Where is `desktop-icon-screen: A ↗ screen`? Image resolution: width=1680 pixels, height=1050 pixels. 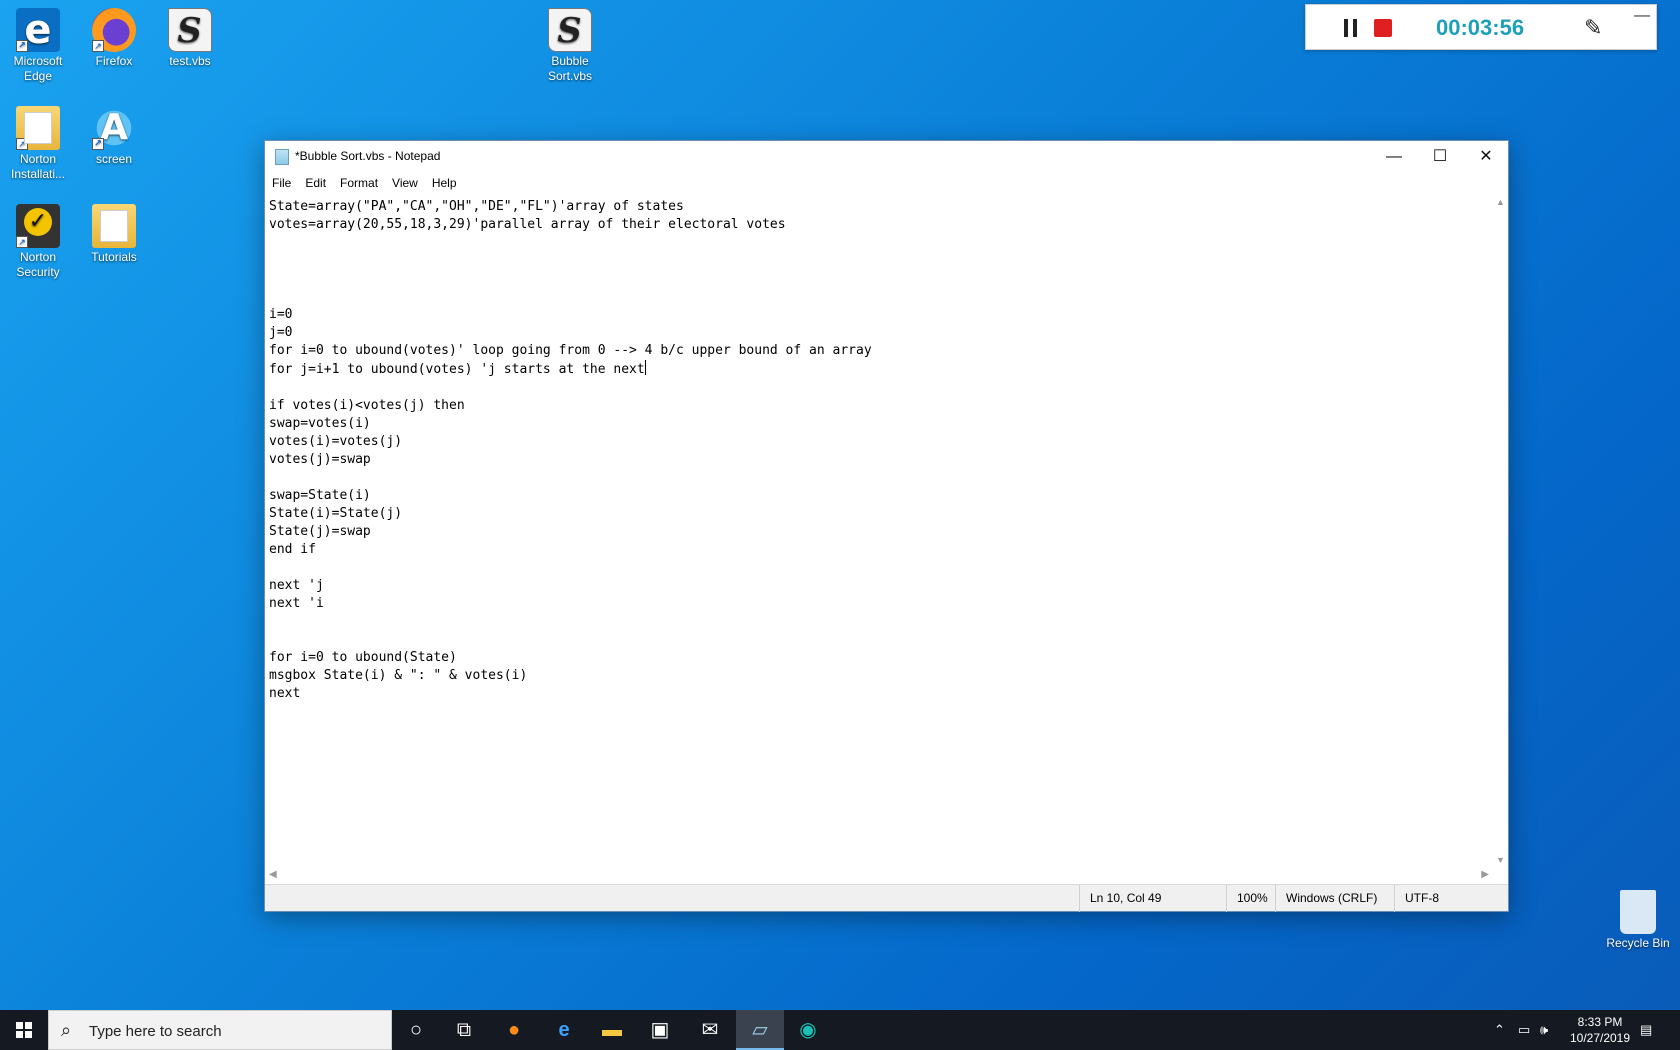
desktop-icon-screen: A ↗ screen is located at coordinates (114, 136).